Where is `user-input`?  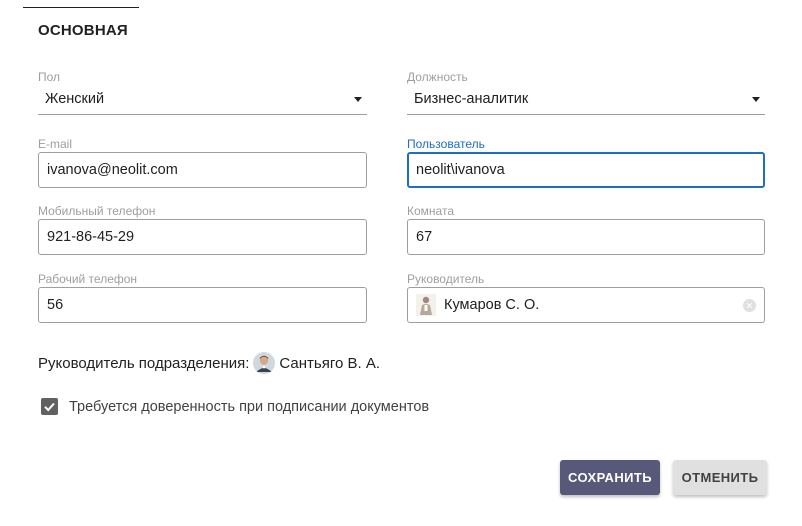 user-input is located at coordinates (586, 170).